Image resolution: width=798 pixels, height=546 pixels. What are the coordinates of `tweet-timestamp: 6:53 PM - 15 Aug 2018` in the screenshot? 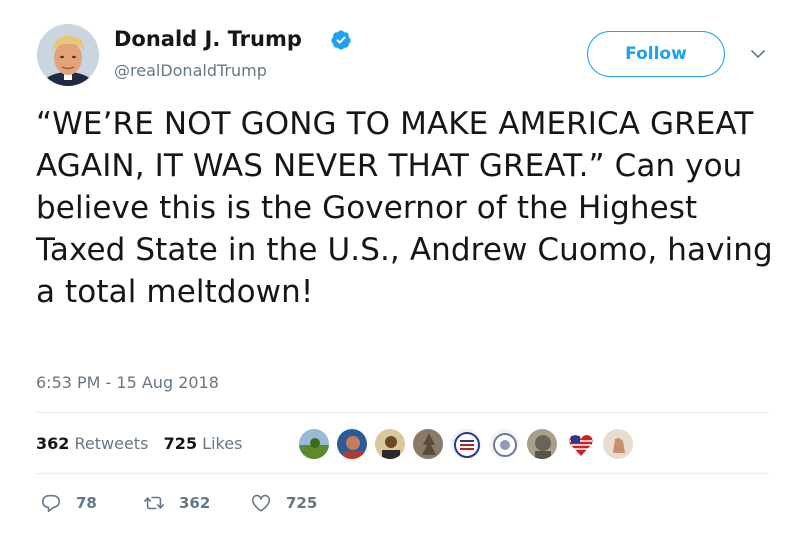 It's located at (127, 382).